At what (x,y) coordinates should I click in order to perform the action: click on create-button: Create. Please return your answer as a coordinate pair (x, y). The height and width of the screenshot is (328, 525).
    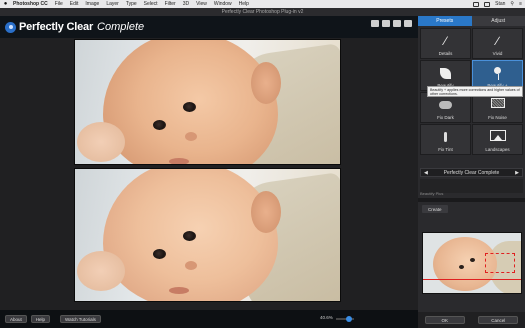
    Looking at the image, I should click on (435, 209).